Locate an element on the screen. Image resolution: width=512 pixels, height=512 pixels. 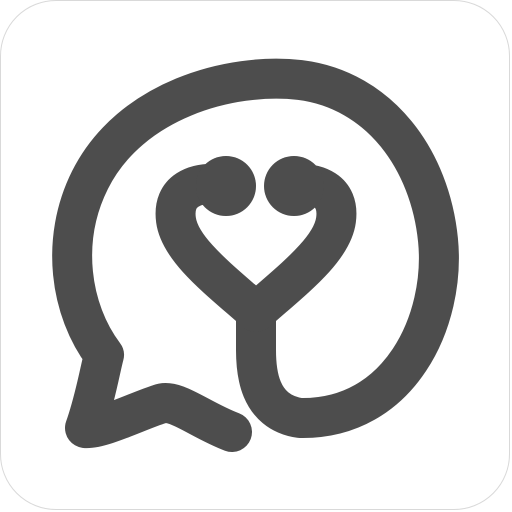
stethoscope-earpiece-right is located at coordinates (294, 186).